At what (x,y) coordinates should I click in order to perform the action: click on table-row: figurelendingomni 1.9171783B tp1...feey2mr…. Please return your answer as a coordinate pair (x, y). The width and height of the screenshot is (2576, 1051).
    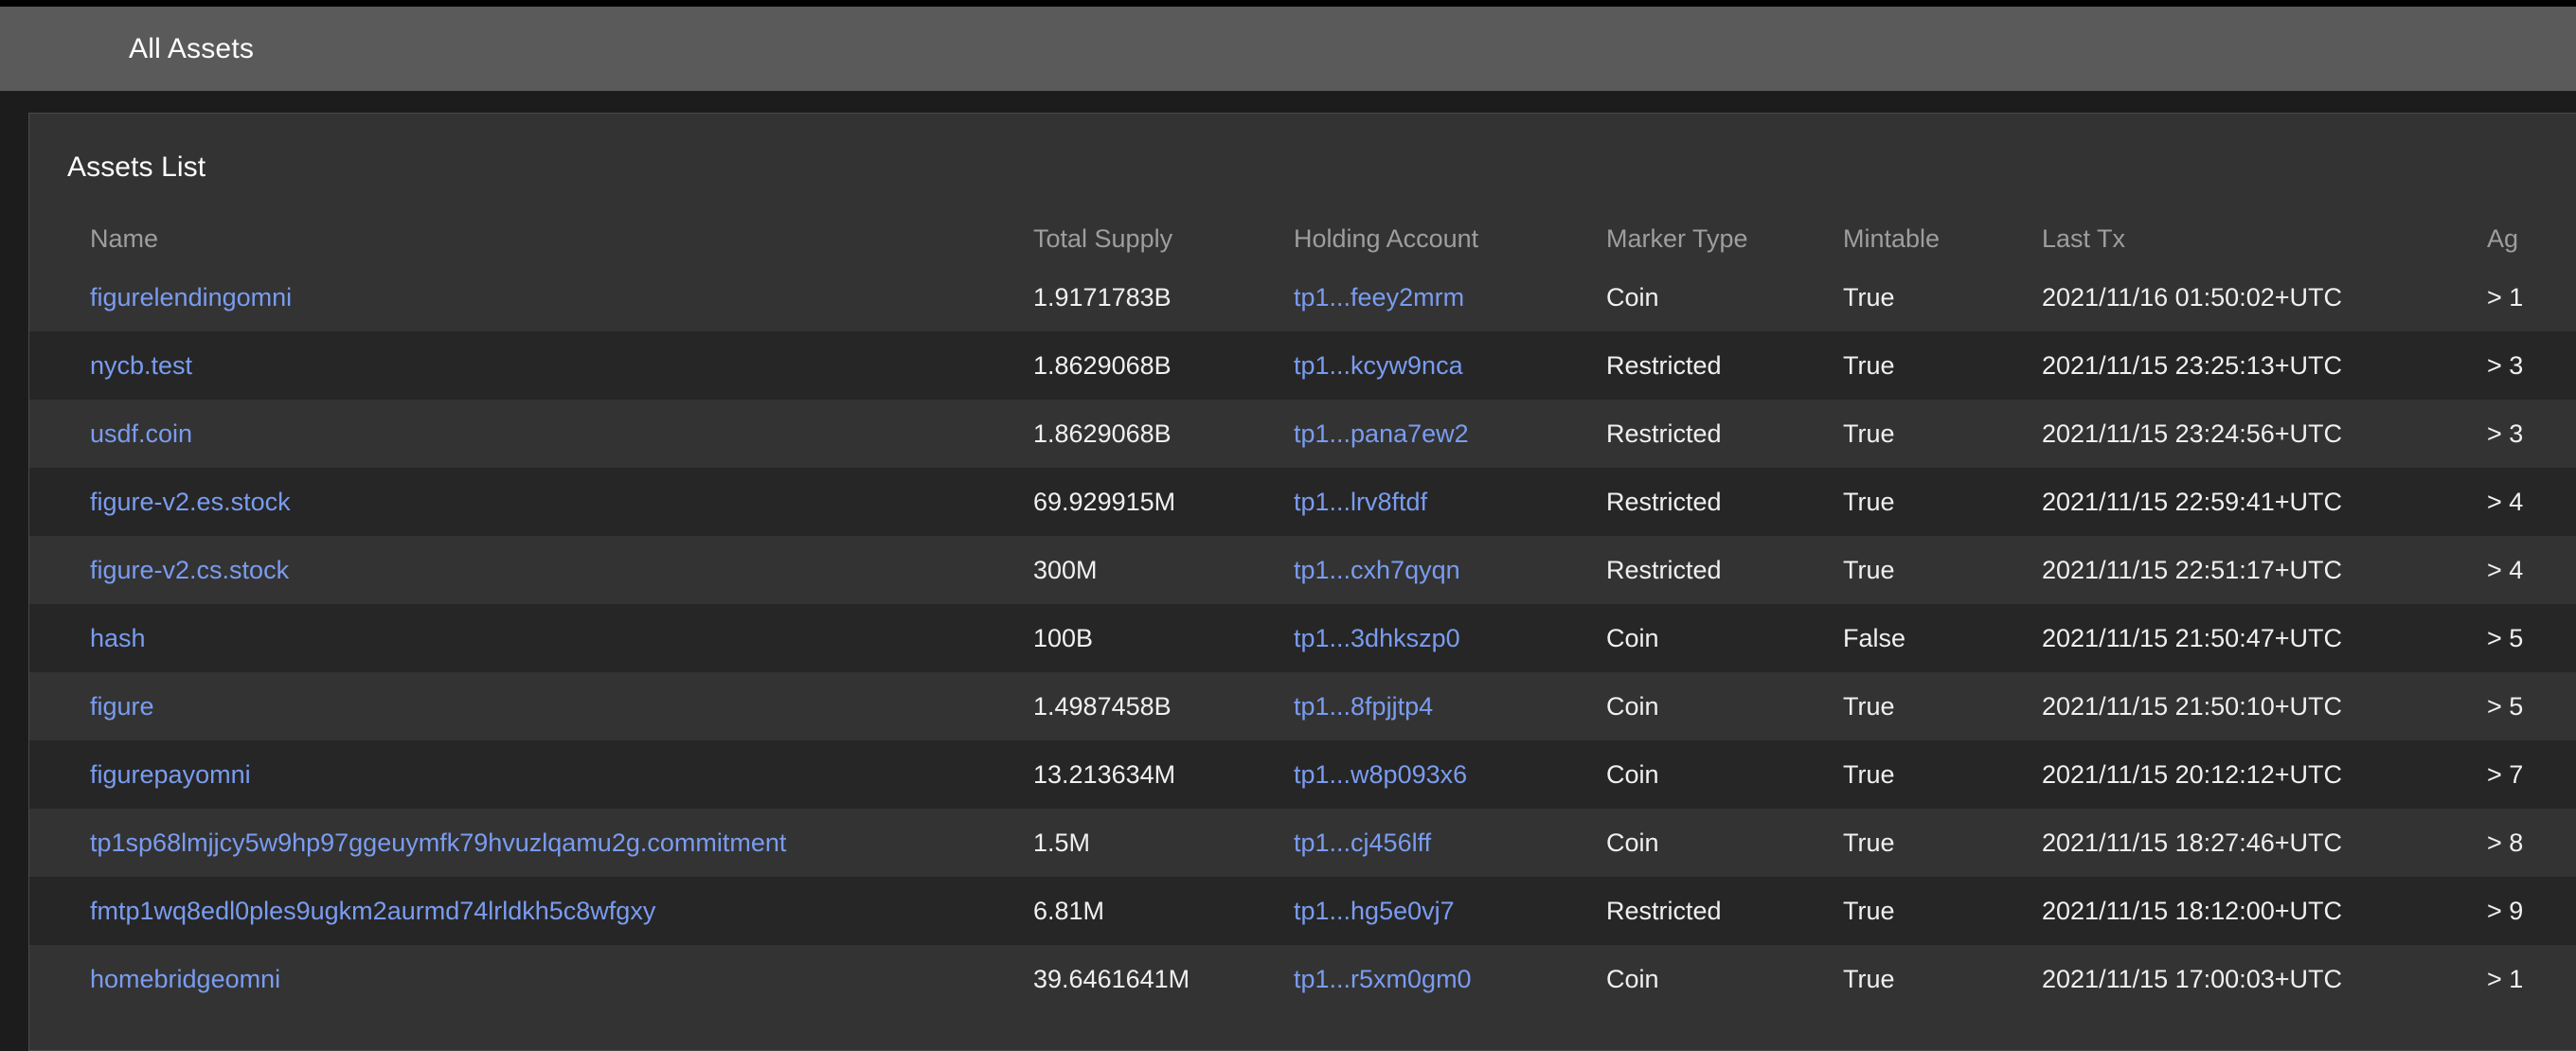
    Looking at the image, I should click on (1302, 297).